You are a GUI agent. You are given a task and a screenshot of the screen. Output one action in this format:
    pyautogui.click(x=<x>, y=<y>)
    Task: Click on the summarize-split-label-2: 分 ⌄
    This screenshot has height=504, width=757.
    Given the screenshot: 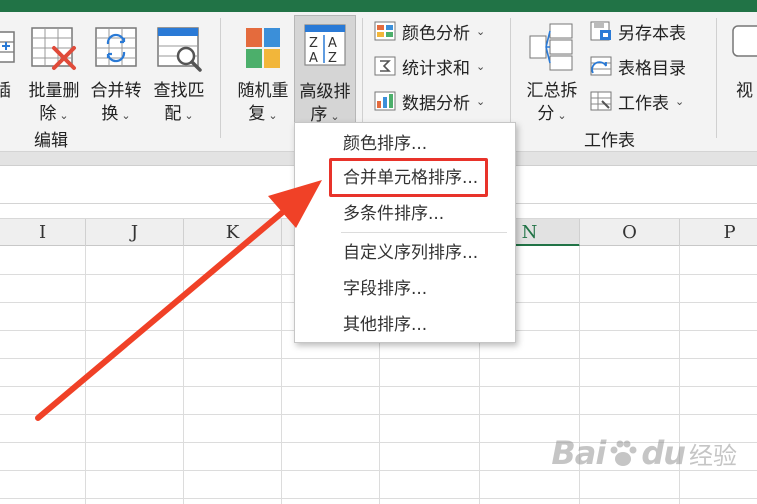 What is the action you would take?
    pyautogui.click(x=552, y=115)
    